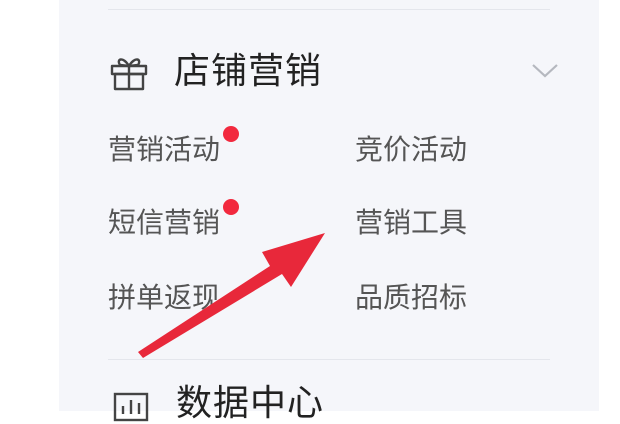 The width and height of the screenshot is (620, 424). I want to click on menu-item-quality-bidding: 品质招标, so click(411, 298).